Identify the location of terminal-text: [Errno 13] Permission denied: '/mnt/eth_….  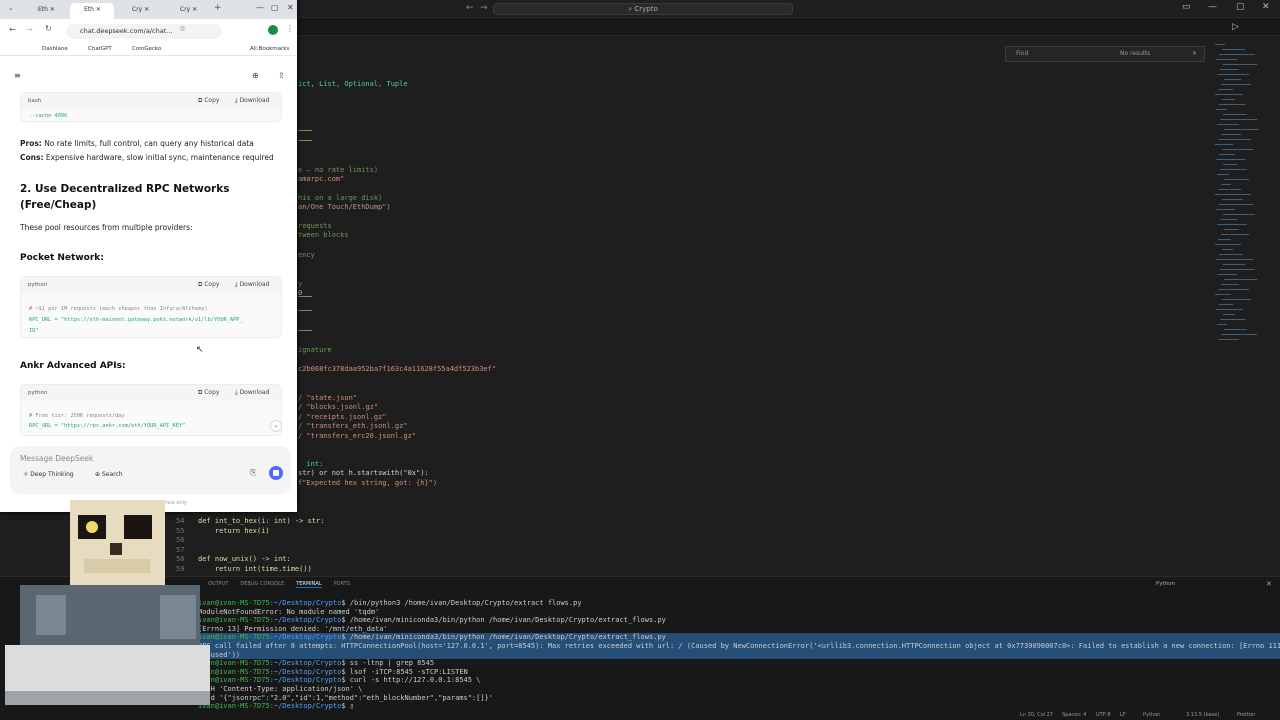
(293, 628).